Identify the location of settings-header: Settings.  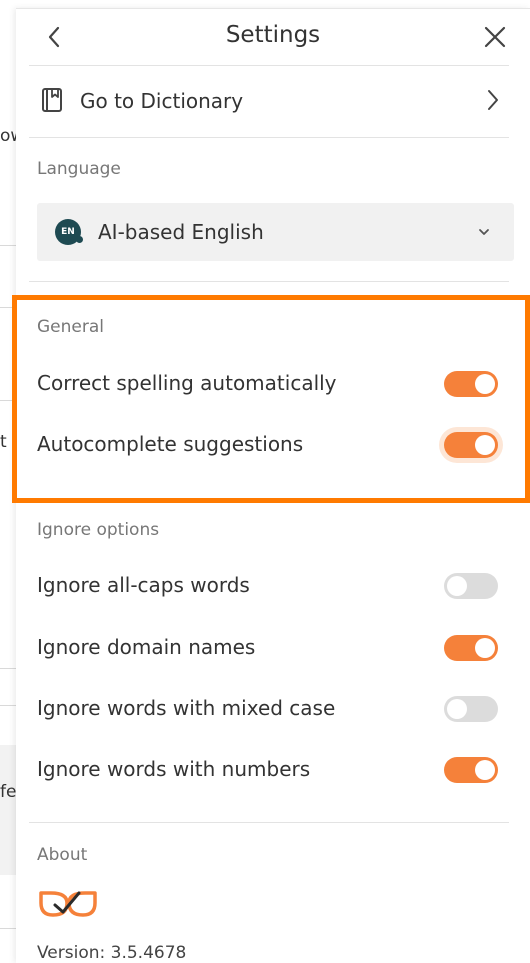
(273, 37).